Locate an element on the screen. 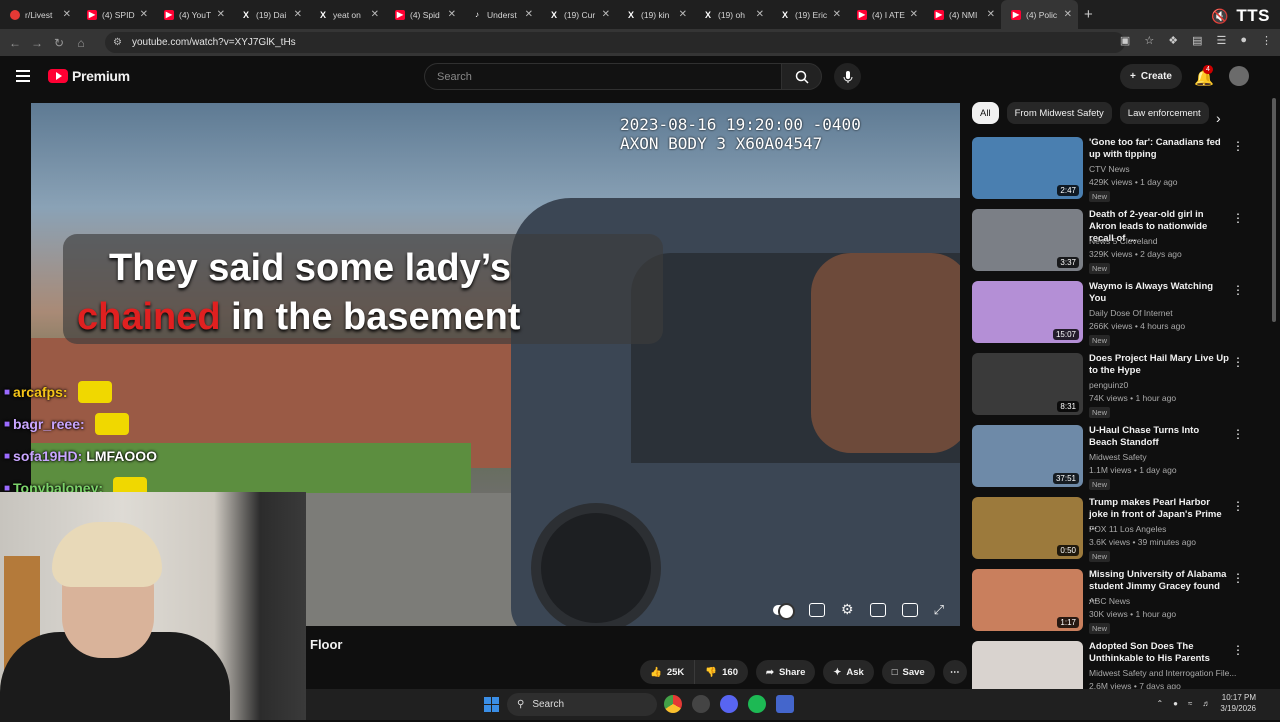 The height and width of the screenshot is (722, 1280). save-button: □ Save is located at coordinates (908, 672).